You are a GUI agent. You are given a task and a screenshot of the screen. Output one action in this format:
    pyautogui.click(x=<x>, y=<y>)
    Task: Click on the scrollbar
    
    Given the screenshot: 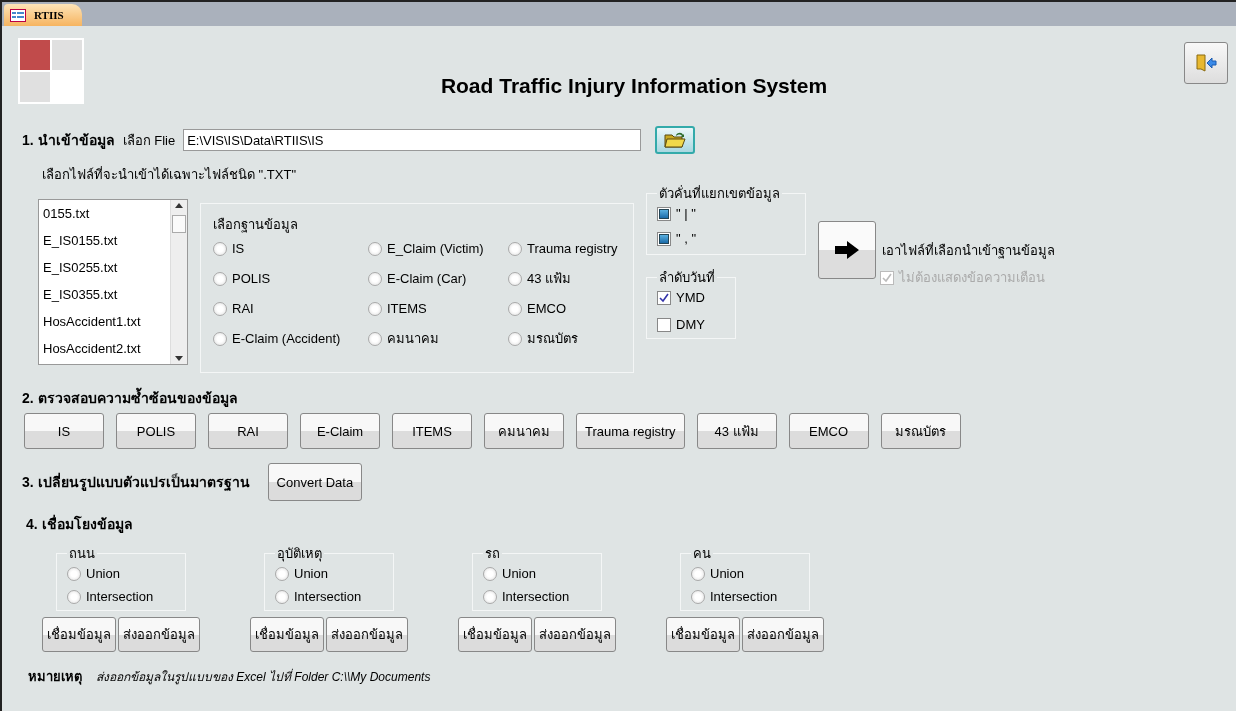 What is the action you would take?
    pyautogui.click(x=178, y=282)
    